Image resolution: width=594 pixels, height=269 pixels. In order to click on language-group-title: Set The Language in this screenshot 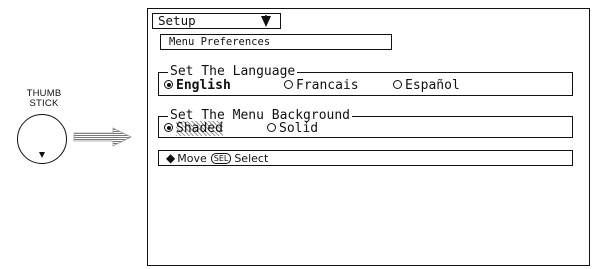, I will do `click(233, 71)`.